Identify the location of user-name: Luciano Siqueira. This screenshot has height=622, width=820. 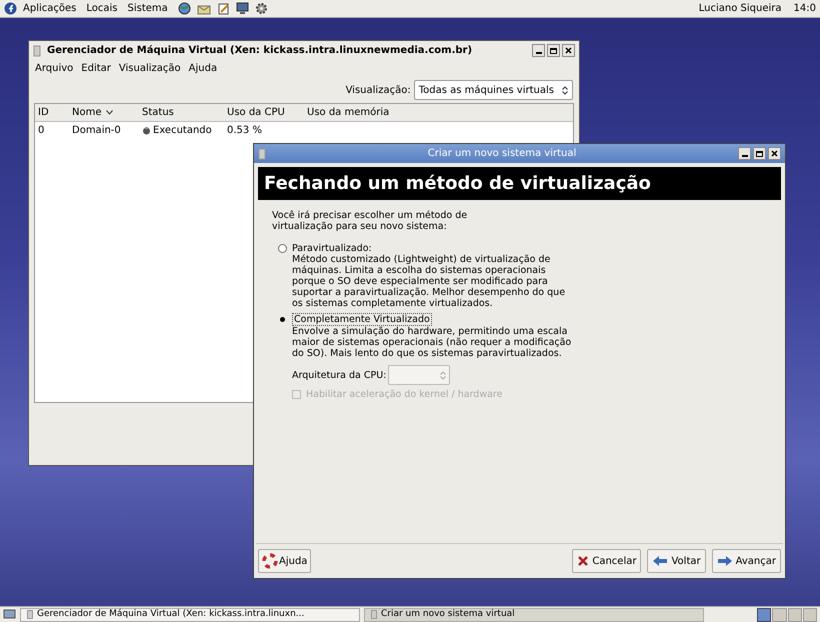
(740, 8).